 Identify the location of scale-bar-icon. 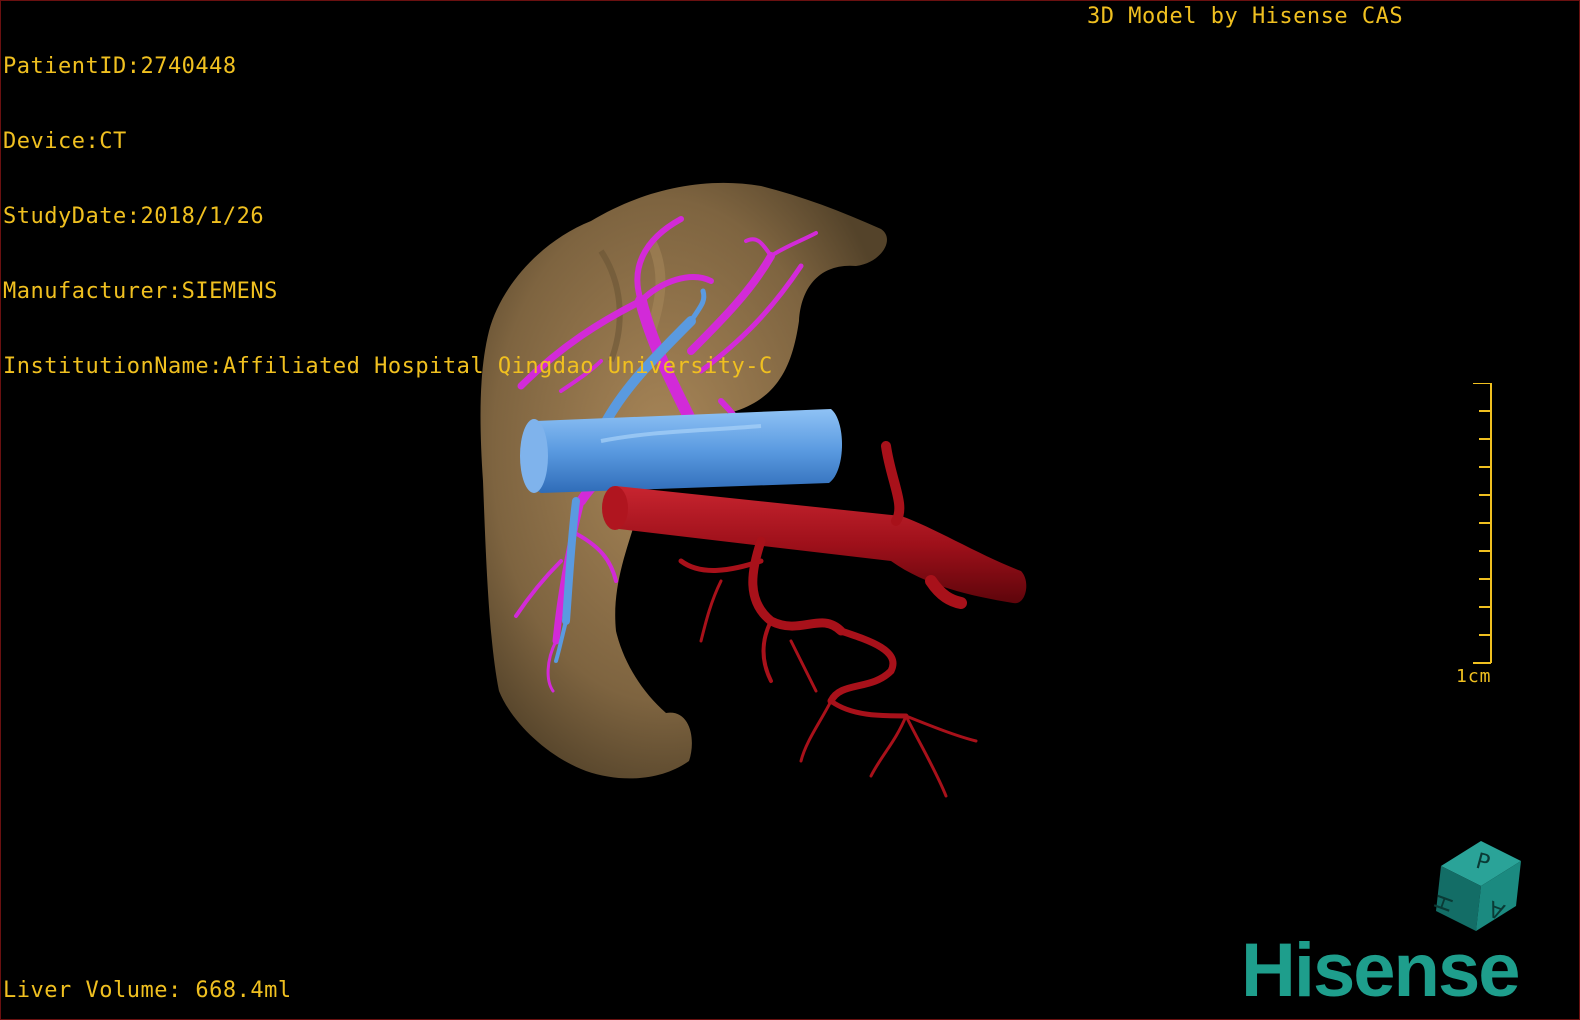
(1482, 523).